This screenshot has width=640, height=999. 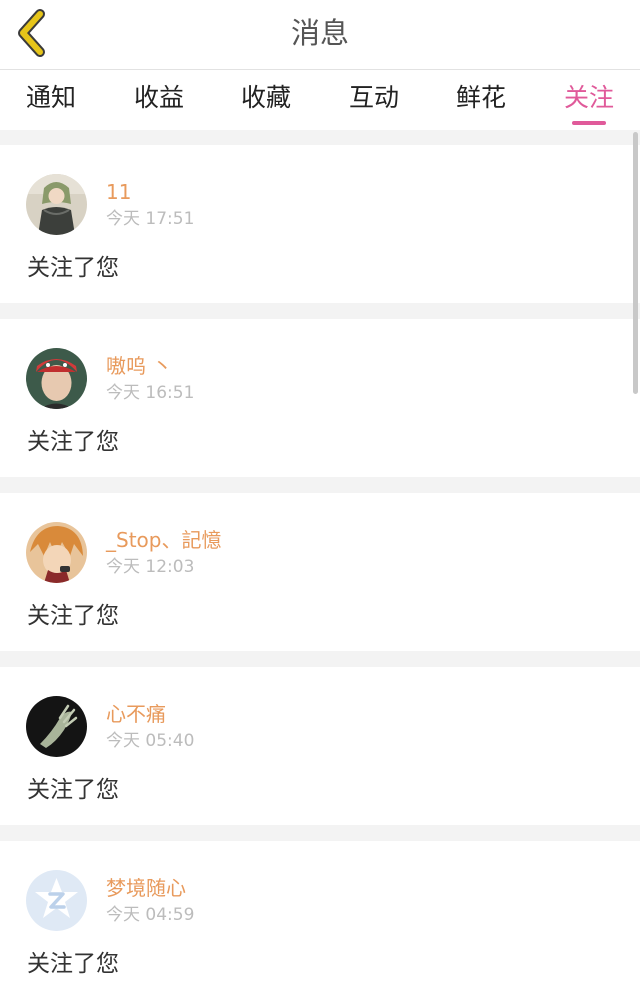 I want to click on username-link: 11, so click(x=118, y=192).